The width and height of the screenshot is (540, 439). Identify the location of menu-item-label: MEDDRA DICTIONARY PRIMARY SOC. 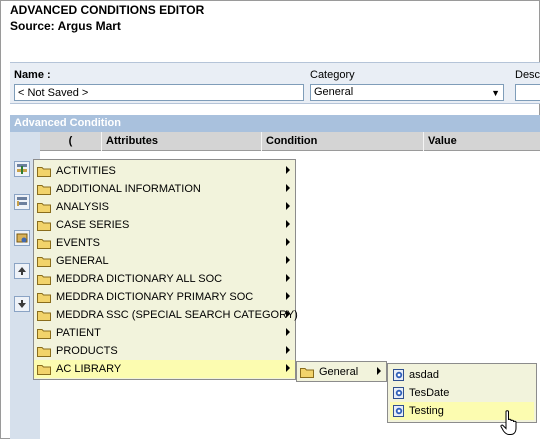
(155, 297).